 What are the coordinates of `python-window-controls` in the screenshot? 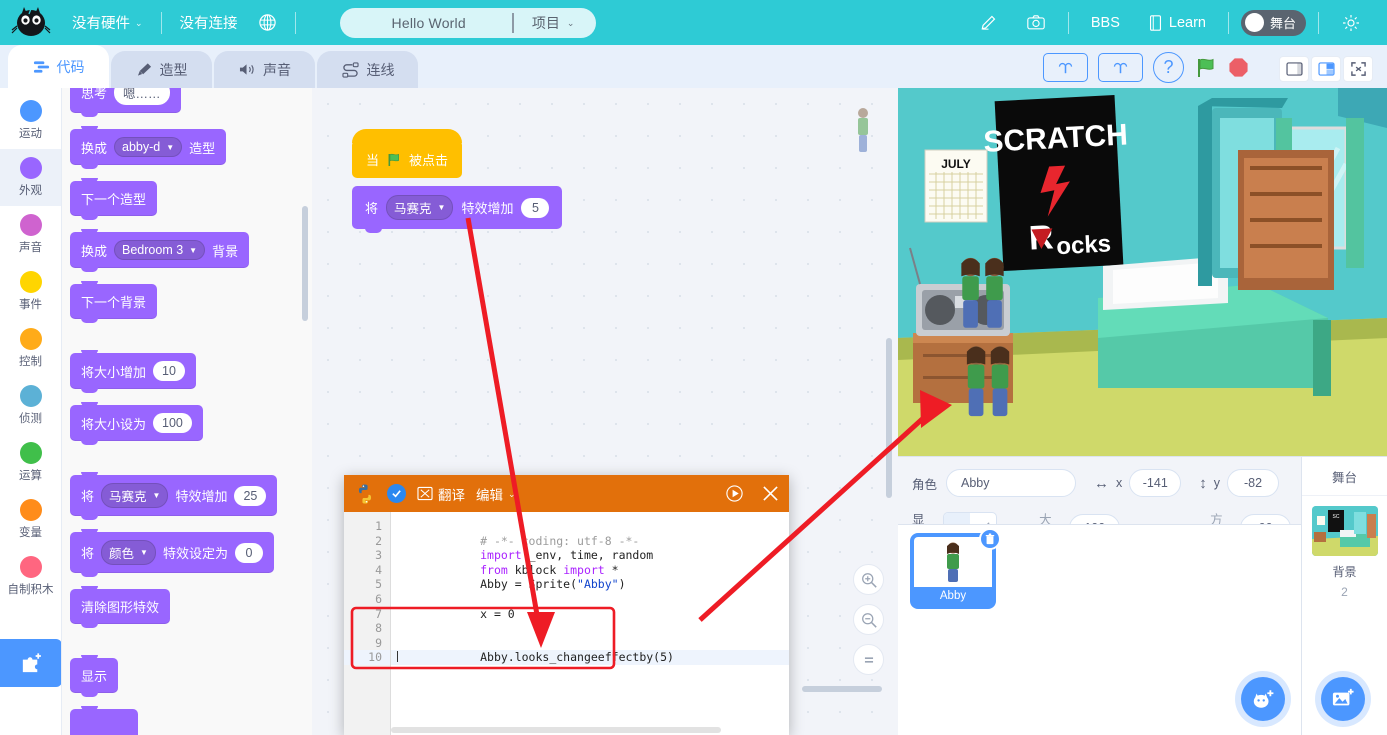 It's located at (752, 493).